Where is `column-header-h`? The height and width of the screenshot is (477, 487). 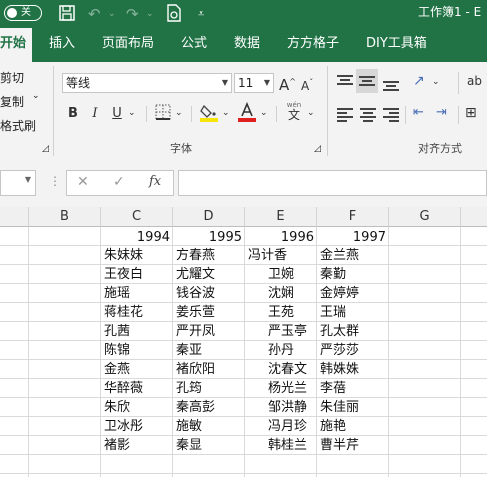
column-header-h is located at coordinates (474, 217).